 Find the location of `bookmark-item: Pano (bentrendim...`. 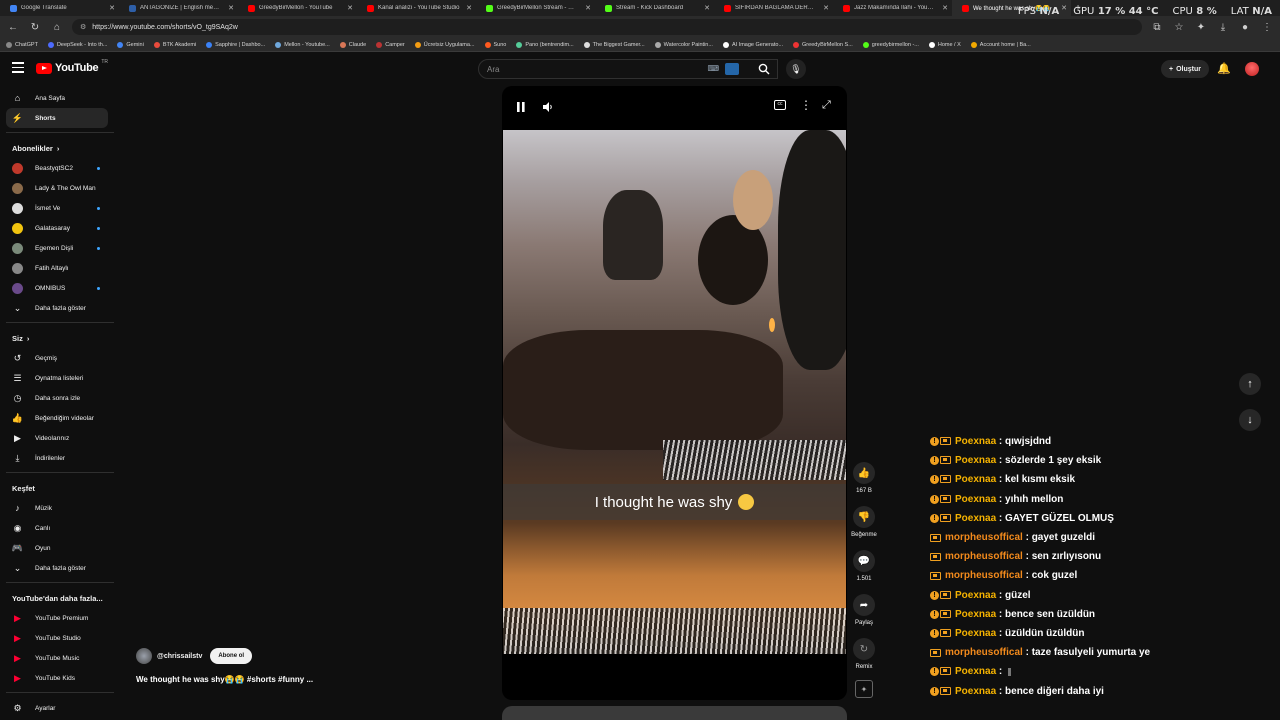

bookmark-item: Pano (bentrendim... is located at coordinates (545, 44).